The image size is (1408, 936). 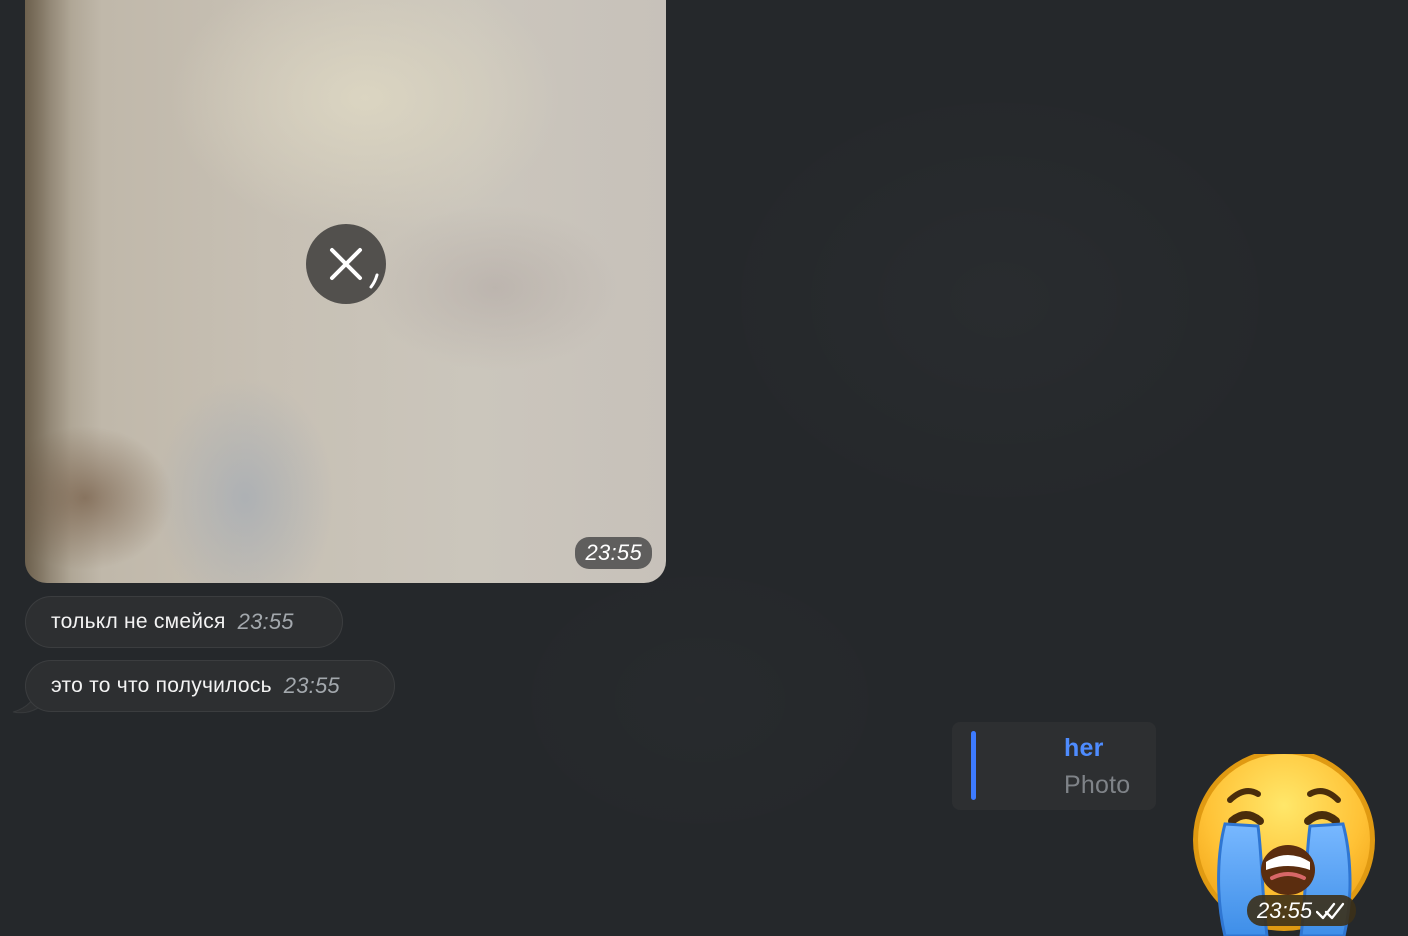 I want to click on message-bubble: толькл не смейся 23:55, so click(x=184, y=622).